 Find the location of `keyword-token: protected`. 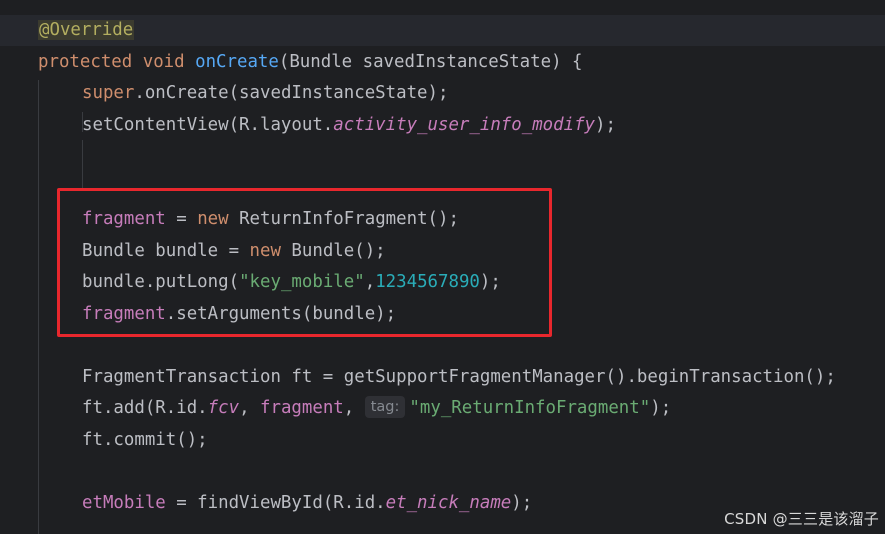

keyword-token: protected is located at coordinates (85, 62).